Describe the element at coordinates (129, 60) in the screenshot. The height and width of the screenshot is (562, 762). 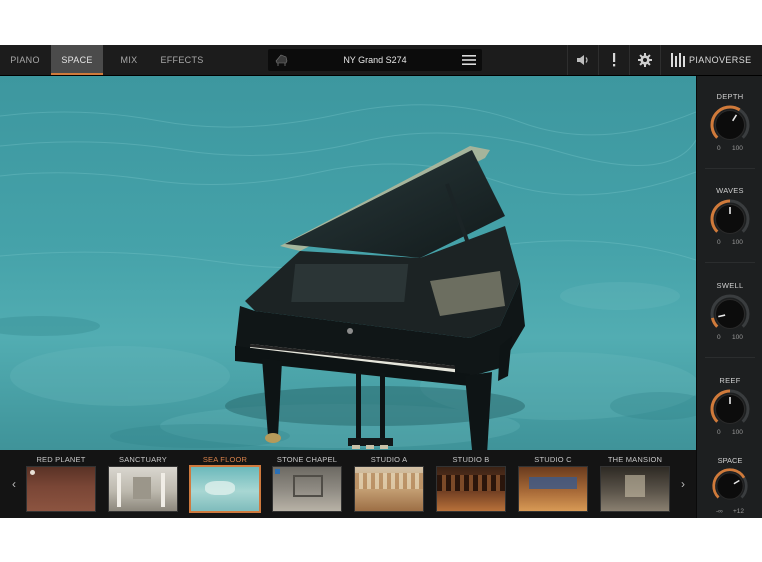
I see `tab-mix: MIX` at that location.